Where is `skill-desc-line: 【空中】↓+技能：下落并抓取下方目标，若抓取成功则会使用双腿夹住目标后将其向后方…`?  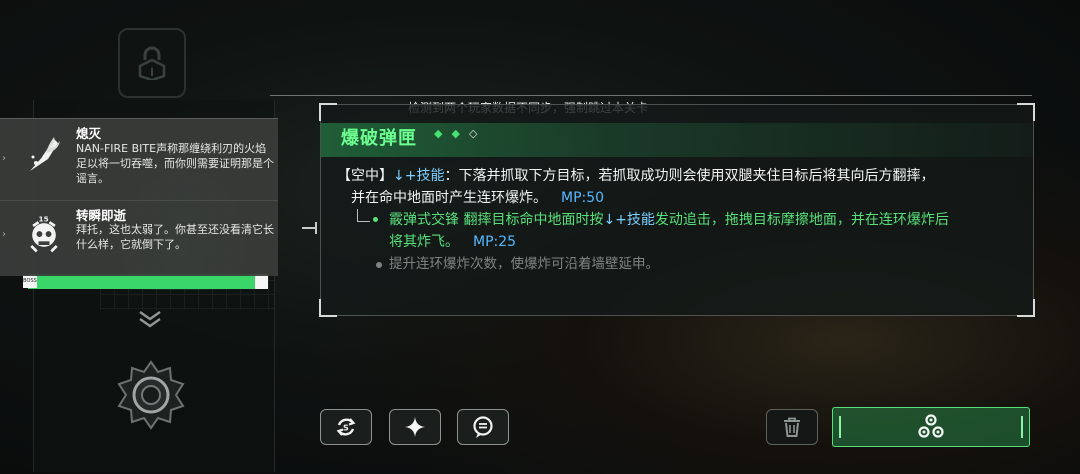 skill-desc-line: 【空中】↓+技能：下落并抓取下方目标，若抓取成功则会使用双腿夹住目标后将其向后方… is located at coordinates (635, 176).